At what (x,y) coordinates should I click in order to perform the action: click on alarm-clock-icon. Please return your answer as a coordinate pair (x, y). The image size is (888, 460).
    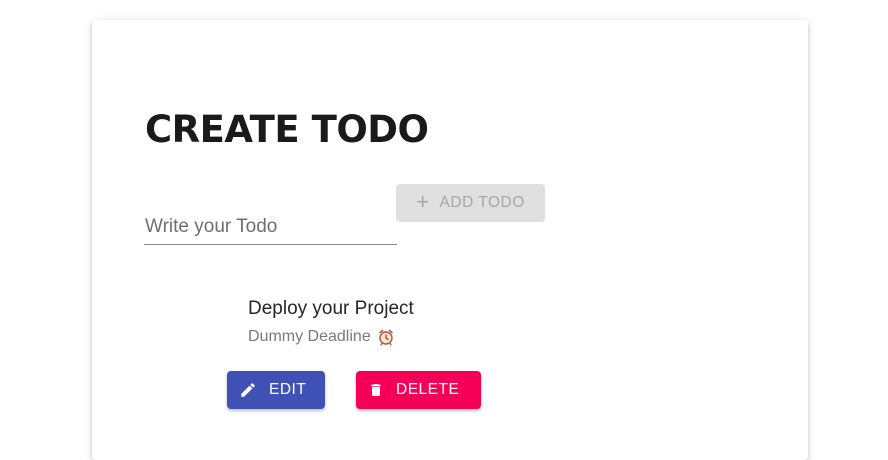
    Looking at the image, I should click on (386, 337).